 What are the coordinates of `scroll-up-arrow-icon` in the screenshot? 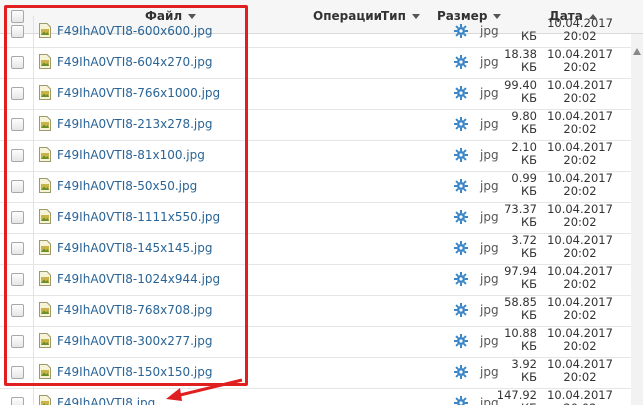 It's located at (637, 51).